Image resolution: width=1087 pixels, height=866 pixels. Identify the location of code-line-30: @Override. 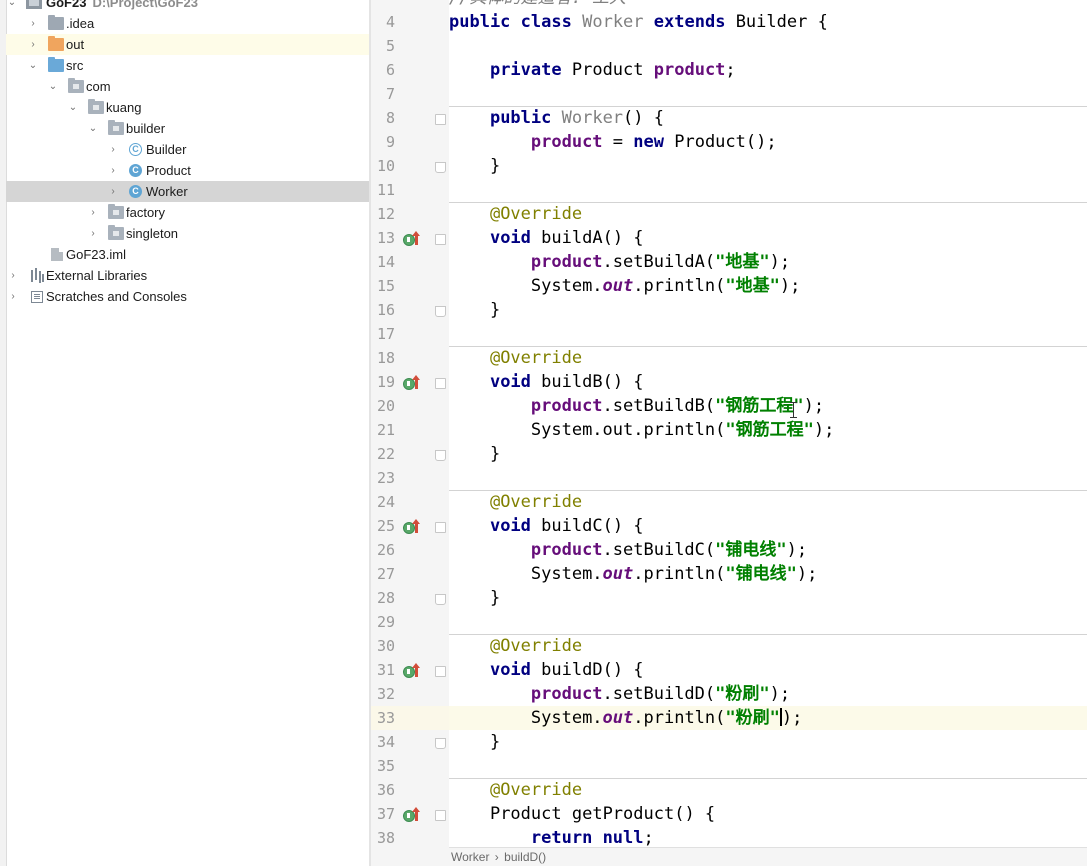
(768, 646).